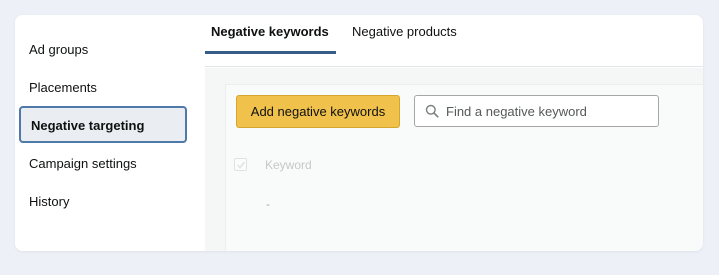 This screenshot has width=719, height=275. I want to click on sidebar-item-label: Campaign settings, so click(83, 163).